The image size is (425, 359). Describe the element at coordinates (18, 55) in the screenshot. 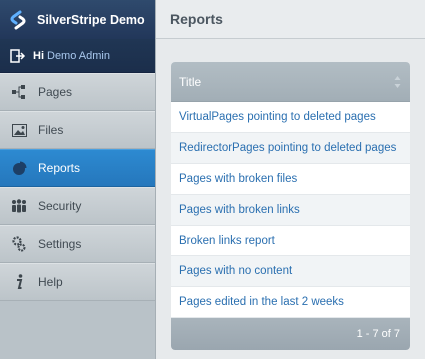

I see `logout-icon` at that location.